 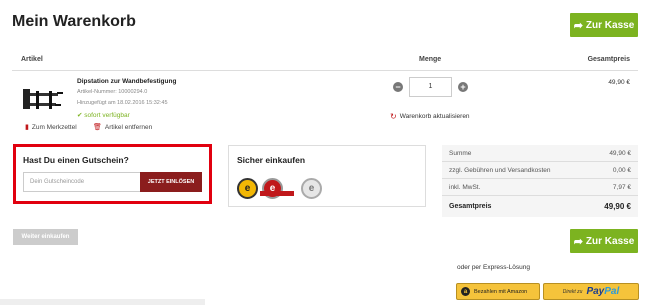 What do you see at coordinates (126, 81) in the screenshot?
I see `product-name: Dipstation zur Wandbefestigung` at bounding box center [126, 81].